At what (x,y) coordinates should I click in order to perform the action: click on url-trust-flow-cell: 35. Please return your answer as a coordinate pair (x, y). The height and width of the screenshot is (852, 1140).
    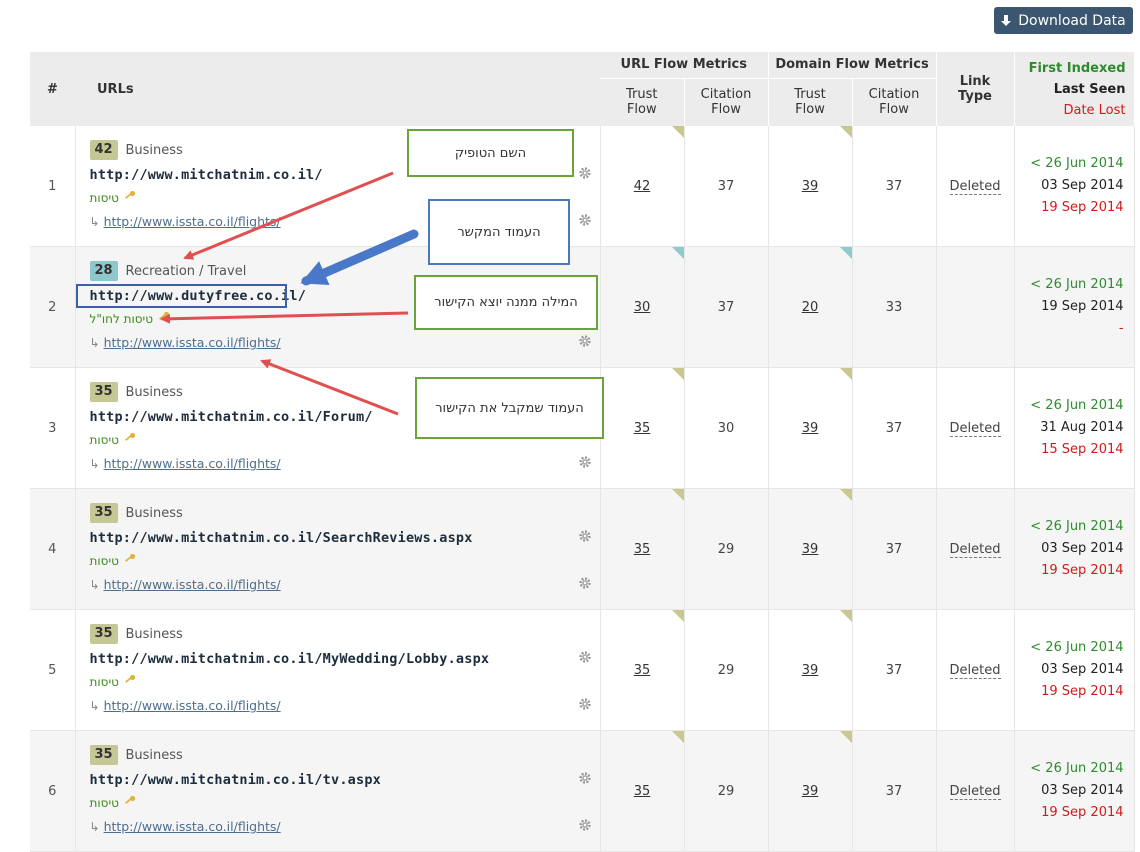
    Looking at the image, I should click on (642, 549).